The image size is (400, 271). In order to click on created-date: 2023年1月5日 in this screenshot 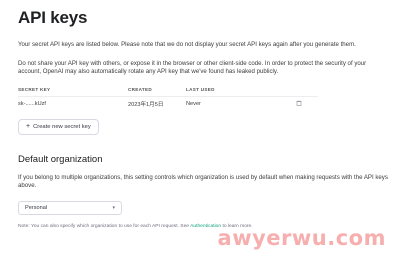, I will do `click(157, 105)`.